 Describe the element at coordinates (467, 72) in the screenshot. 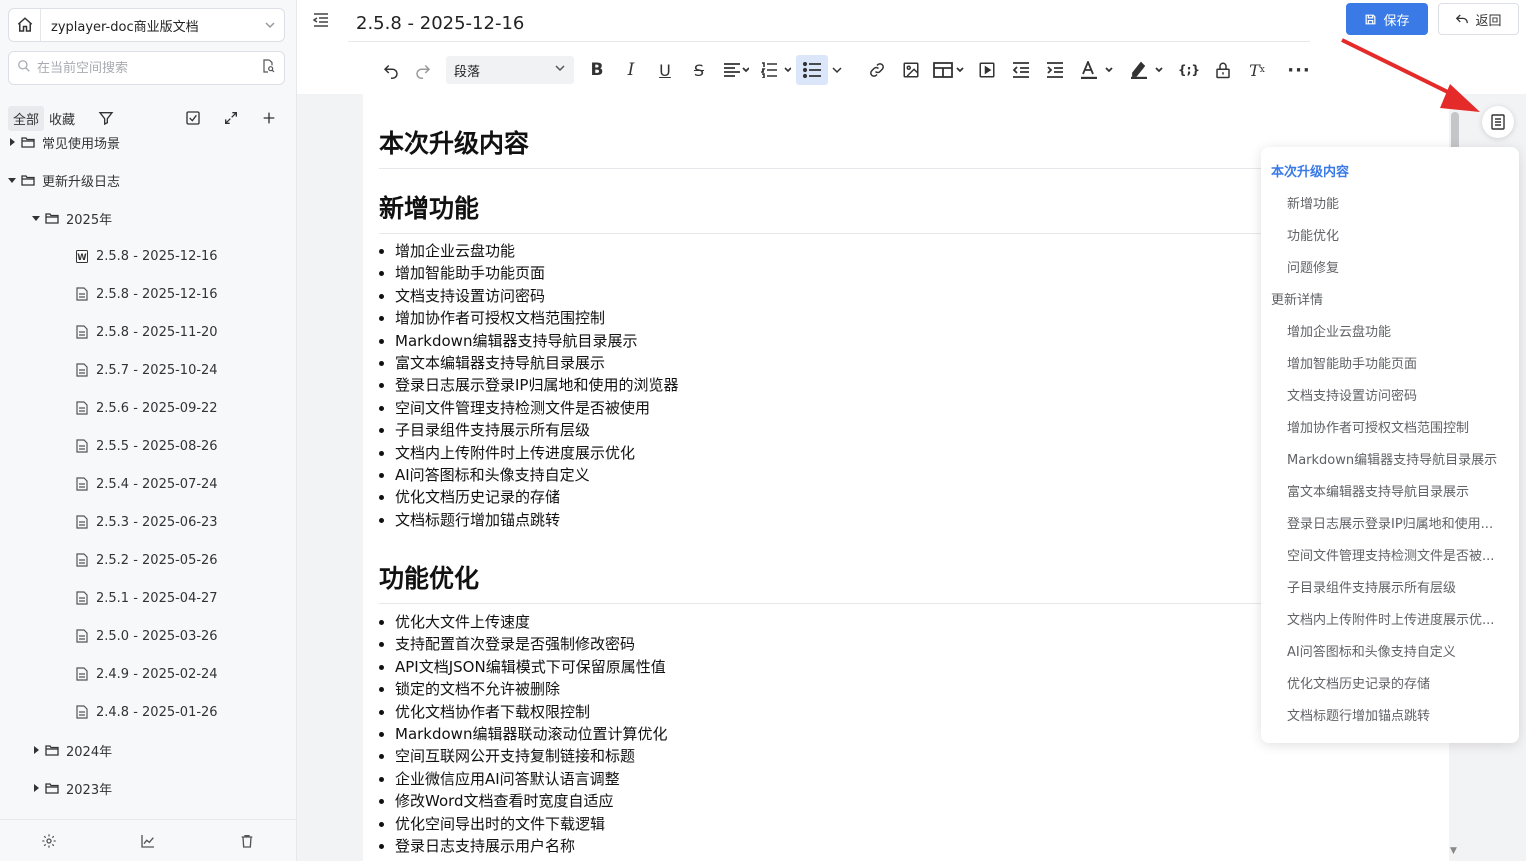

I see `paragraph-style-value: 段落` at that location.